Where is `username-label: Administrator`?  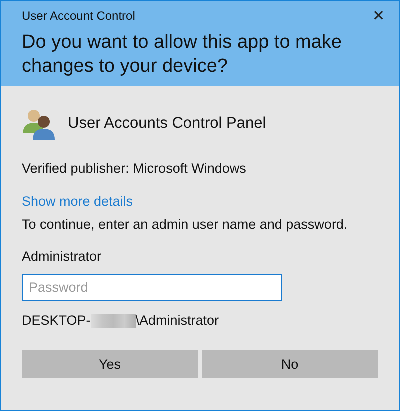
username-label: Administrator is located at coordinates (62, 256).